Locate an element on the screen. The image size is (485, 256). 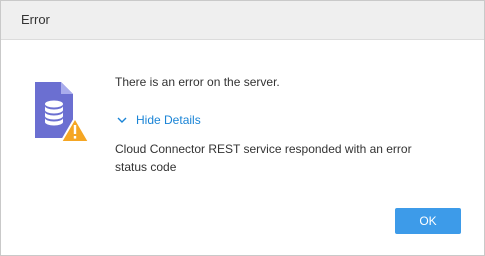
error-message: There is an error on the server. is located at coordinates (197, 82).